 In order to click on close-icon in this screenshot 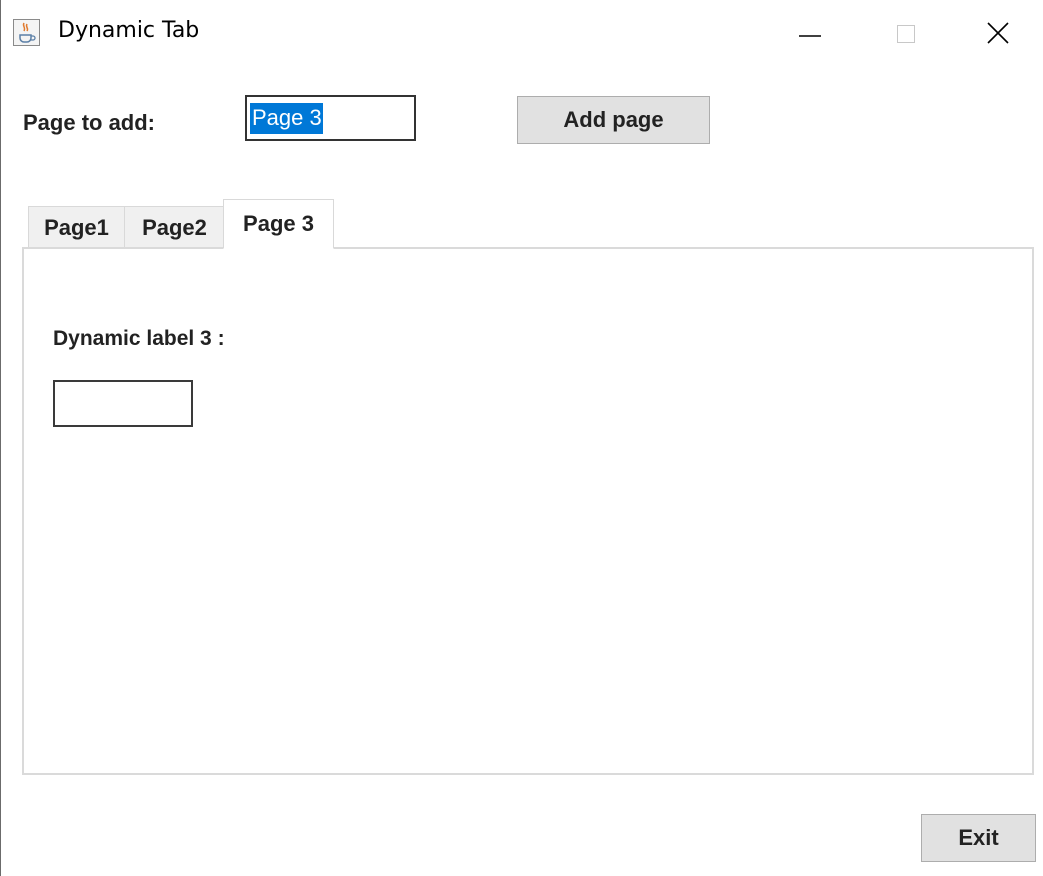, I will do `click(998, 33)`.